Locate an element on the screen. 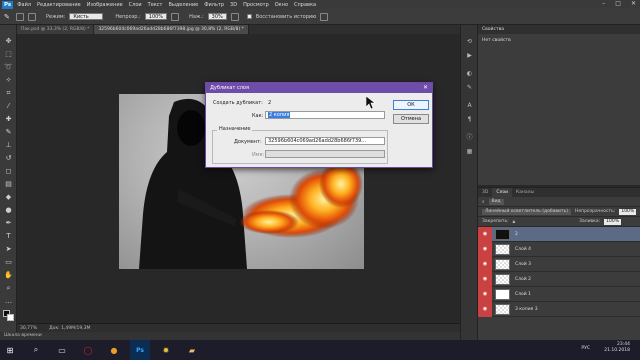 The image size is (640, 360). tab-psd: Пак.psd @ 33,3% (2, RGB/8) * is located at coordinates (56, 29).